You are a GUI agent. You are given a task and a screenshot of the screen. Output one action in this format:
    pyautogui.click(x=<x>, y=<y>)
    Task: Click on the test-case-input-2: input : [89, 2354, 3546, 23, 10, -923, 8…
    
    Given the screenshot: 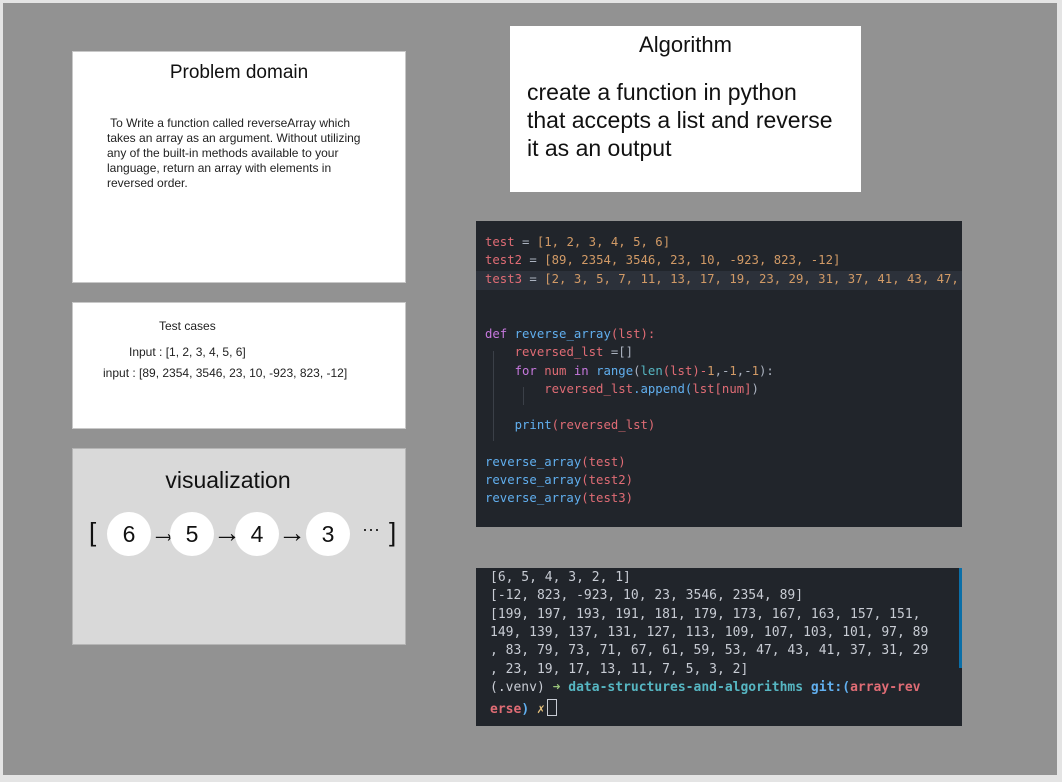 What is the action you would take?
    pyautogui.click(x=225, y=373)
    